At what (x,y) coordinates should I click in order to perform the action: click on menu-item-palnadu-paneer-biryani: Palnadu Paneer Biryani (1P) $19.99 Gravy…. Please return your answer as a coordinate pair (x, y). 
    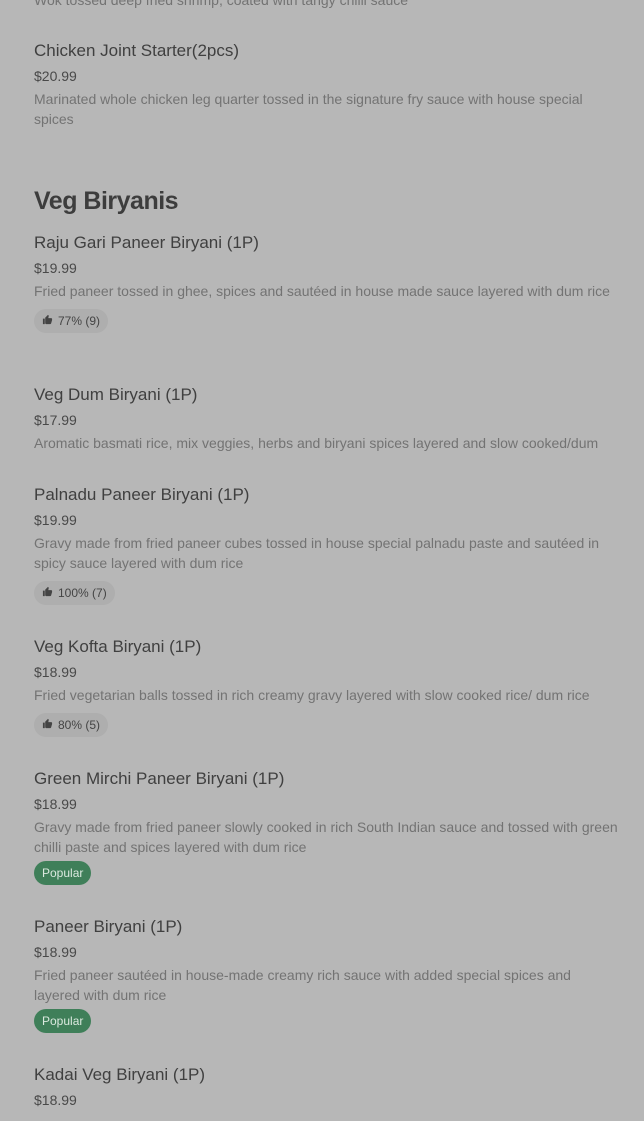
    Looking at the image, I should click on (326, 544).